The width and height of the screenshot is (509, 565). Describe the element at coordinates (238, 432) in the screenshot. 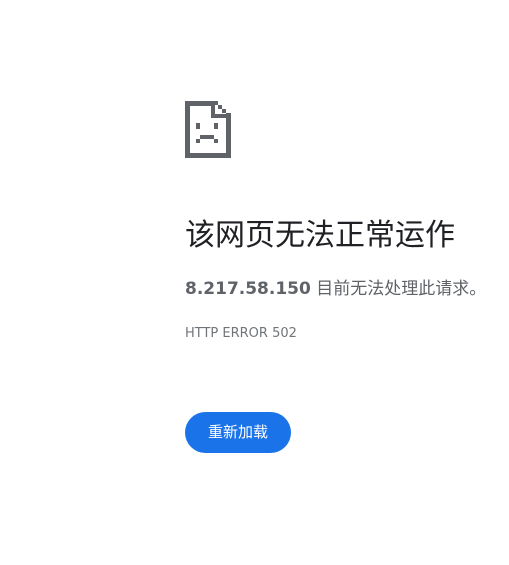

I see `reload-button: 重新加载` at that location.